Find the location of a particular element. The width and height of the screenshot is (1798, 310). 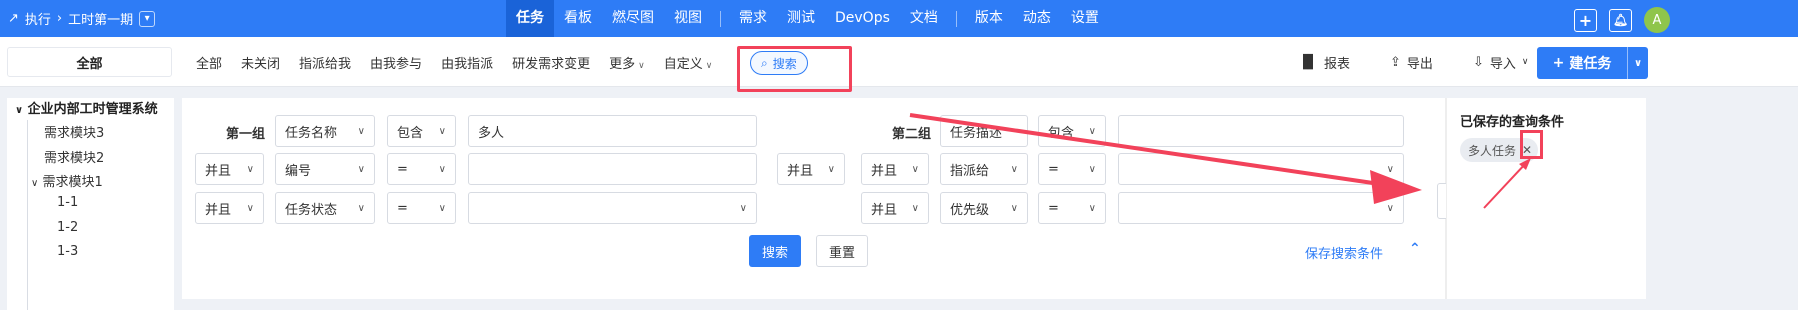

g1-row1-value-input: 多人 is located at coordinates (612, 131).